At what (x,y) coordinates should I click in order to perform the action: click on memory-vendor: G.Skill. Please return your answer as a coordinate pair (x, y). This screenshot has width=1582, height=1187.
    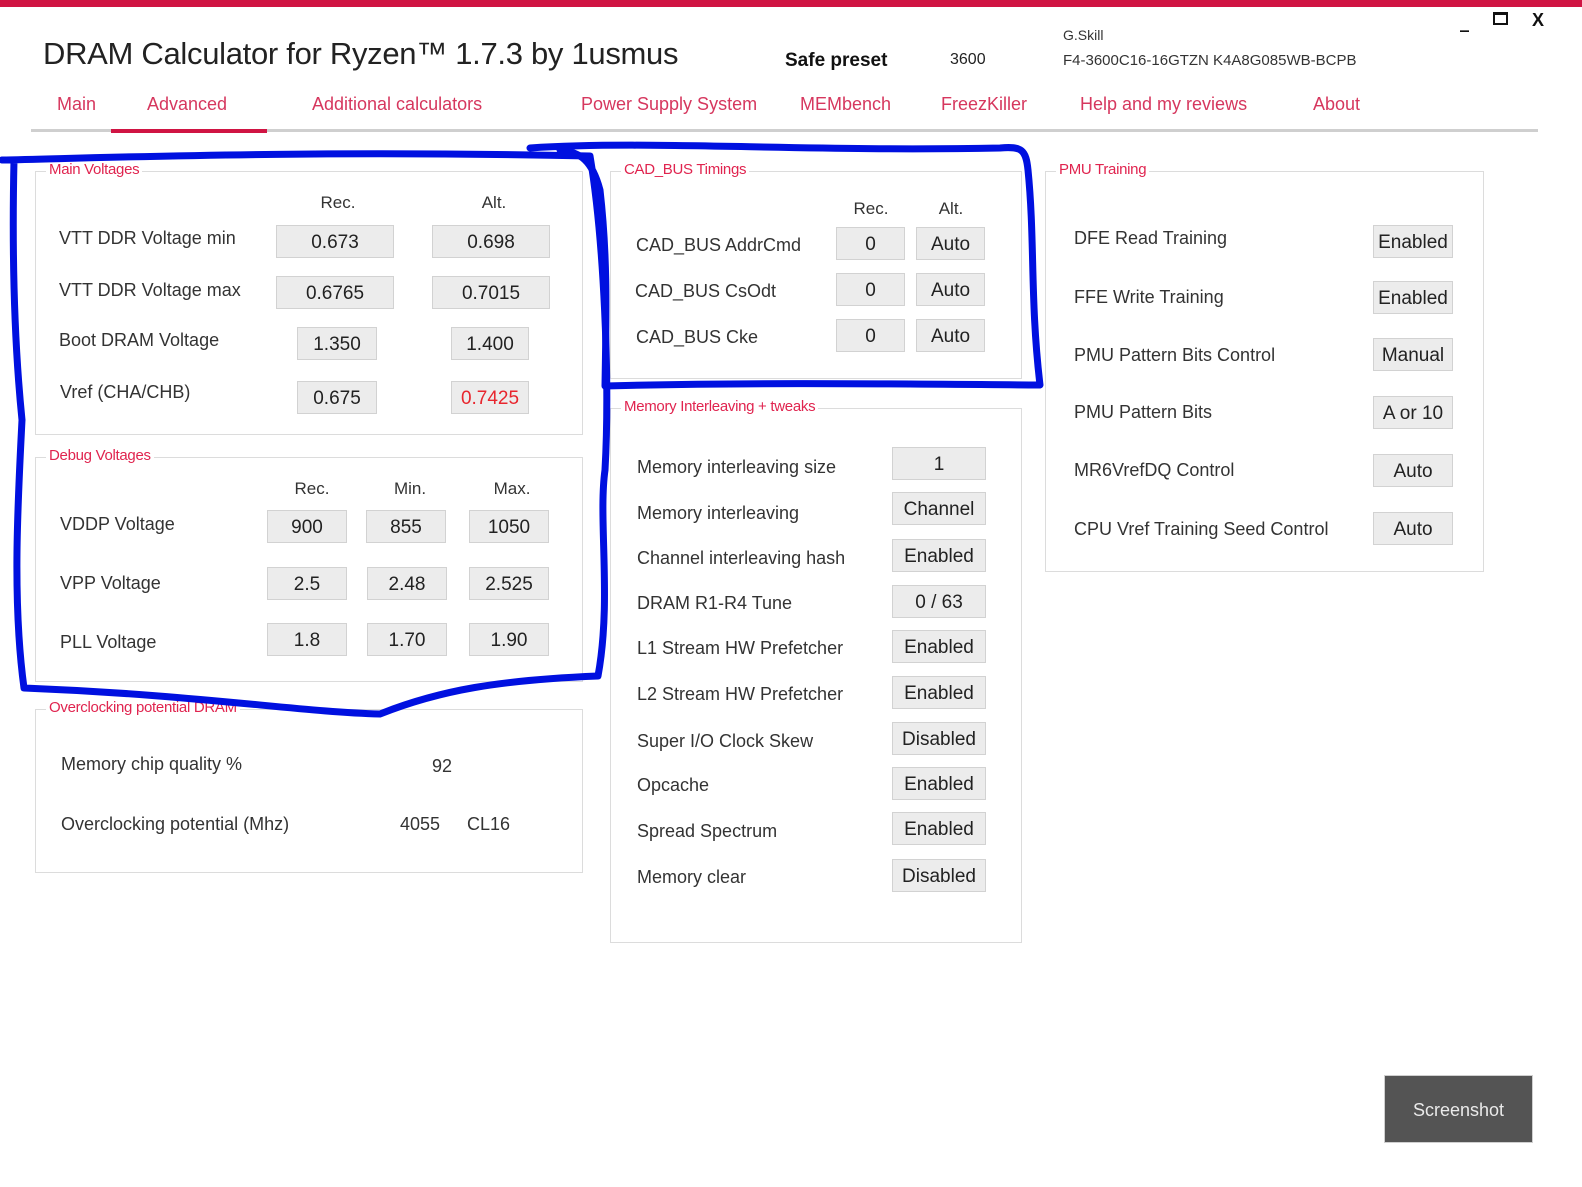
    Looking at the image, I should click on (1083, 35).